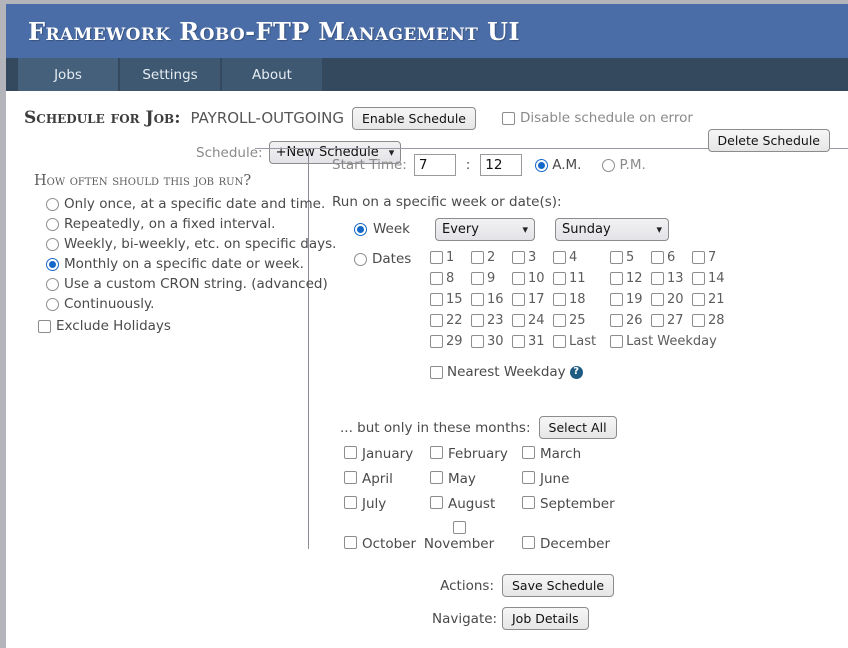  I want to click on radio-pm, so click(609, 165).